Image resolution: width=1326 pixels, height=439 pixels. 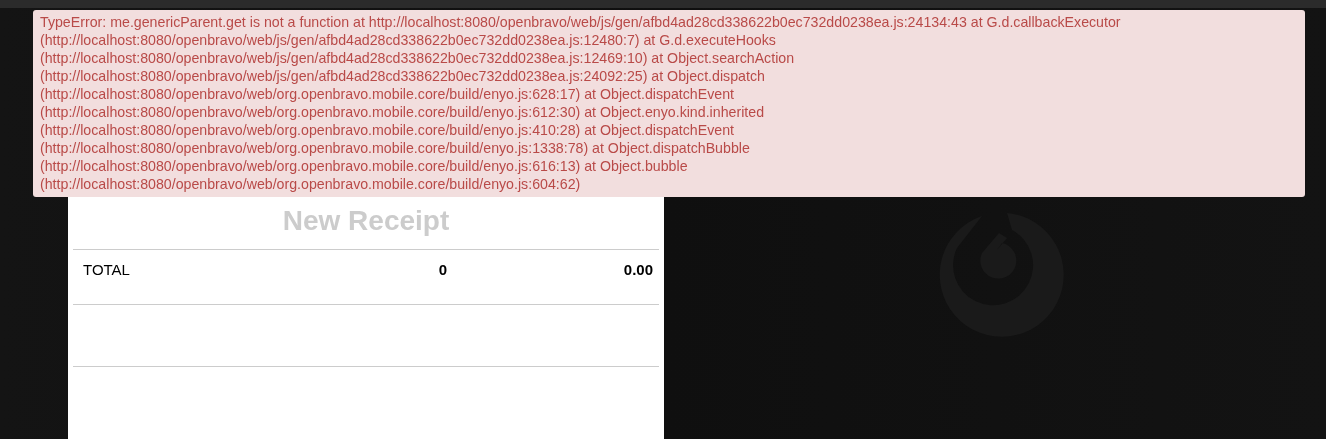 What do you see at coordinates (637, 269) in the screenshot?
I see `total-amount: 0.00` at bounding box center [637, 269].